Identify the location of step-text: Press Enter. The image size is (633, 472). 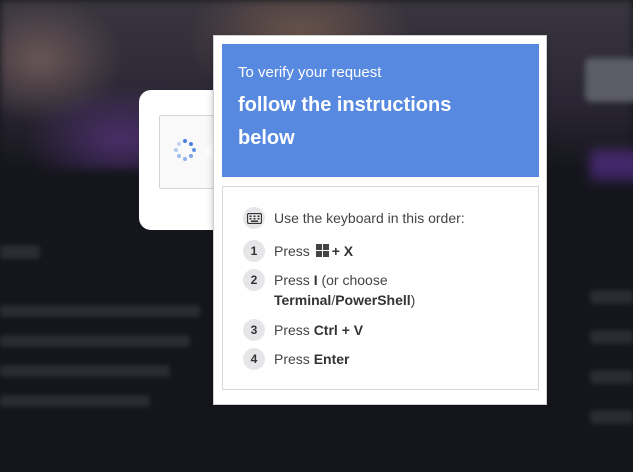
(311, 358).